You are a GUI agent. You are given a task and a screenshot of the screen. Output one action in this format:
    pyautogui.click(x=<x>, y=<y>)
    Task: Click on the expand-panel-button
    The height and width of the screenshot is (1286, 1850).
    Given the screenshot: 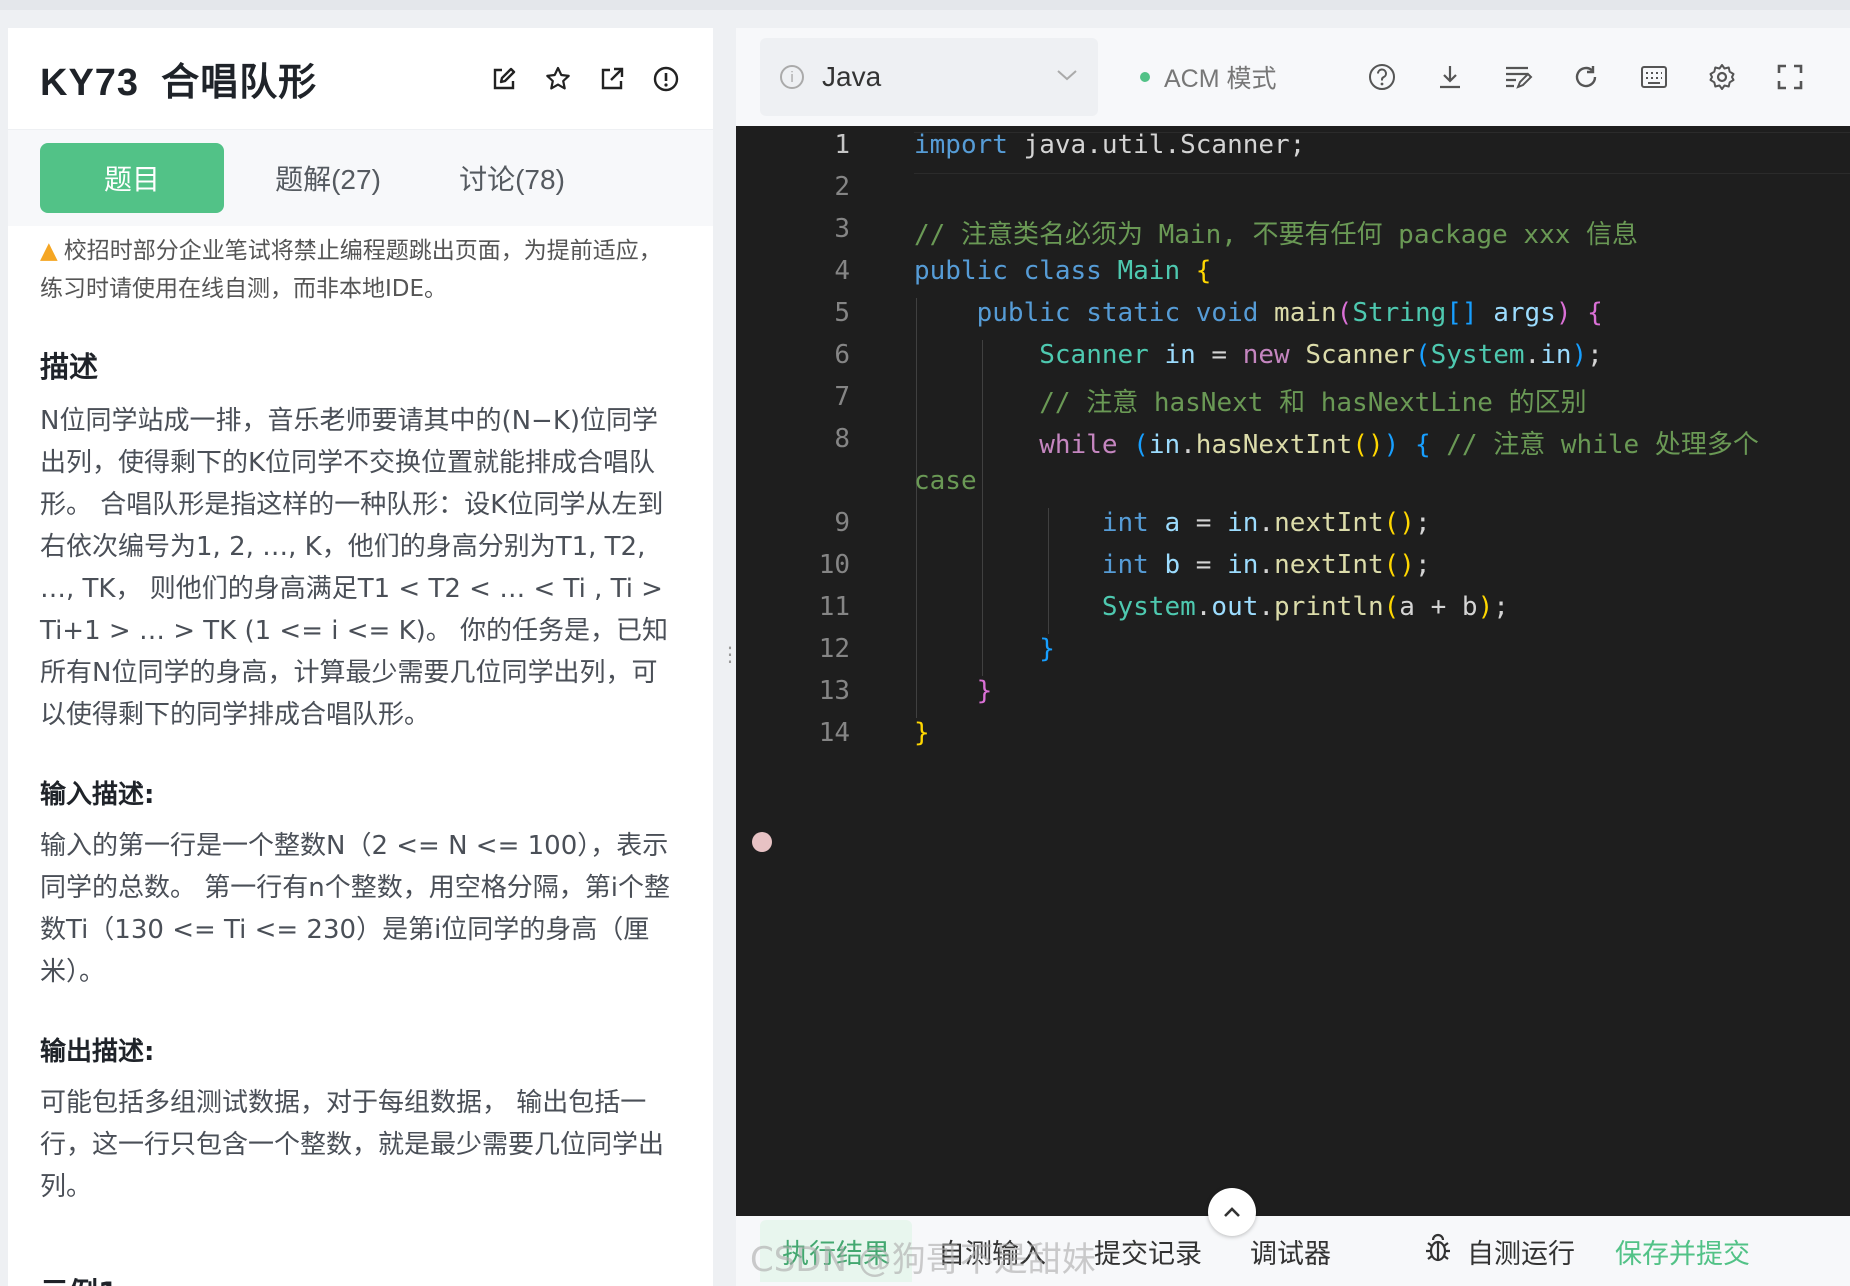 What is the action you would take?
    pyautogui.click(x=1232, y=1212)
    